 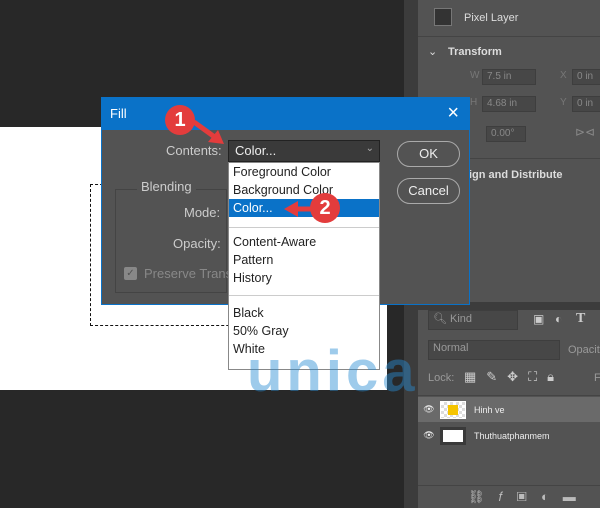 What do you see at coordinates (506, 134) in the screenshot?
I see `angle-field: 0.00°` at bounding box center [506, 134].